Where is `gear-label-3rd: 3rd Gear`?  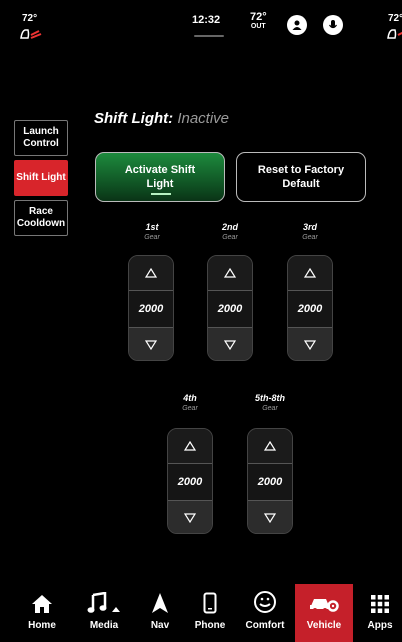
gear-label-3rd: 3rd Gear is located at coordinates (310, 232).